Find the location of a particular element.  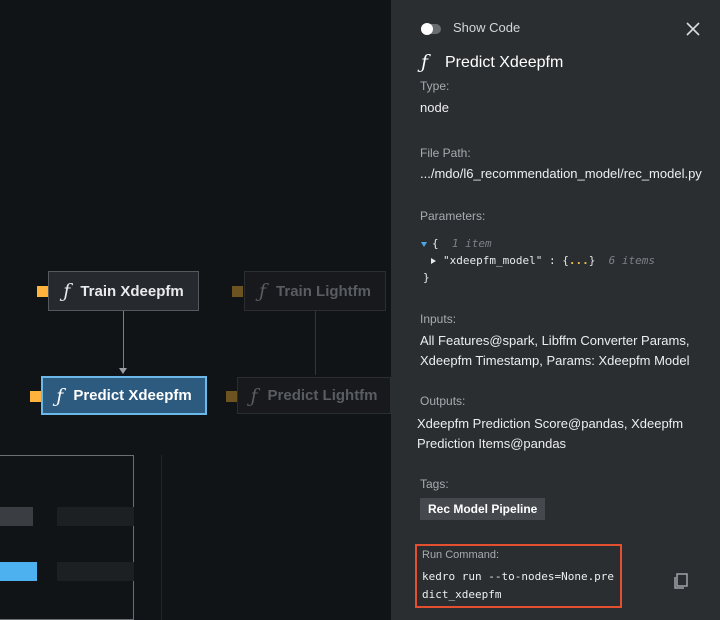

node-train-xdeepfm: ƒ Train Xdeepfm is located at coordinates (123, 291).